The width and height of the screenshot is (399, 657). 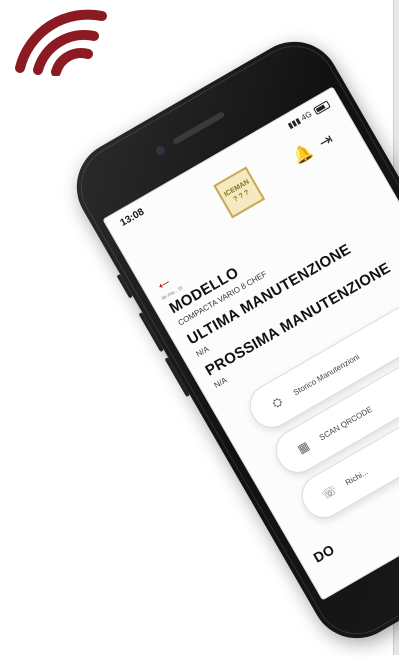 I want to click on maintenance-history-button: ⛭ Storico Manutenzioni, so click(x=320, y=361).